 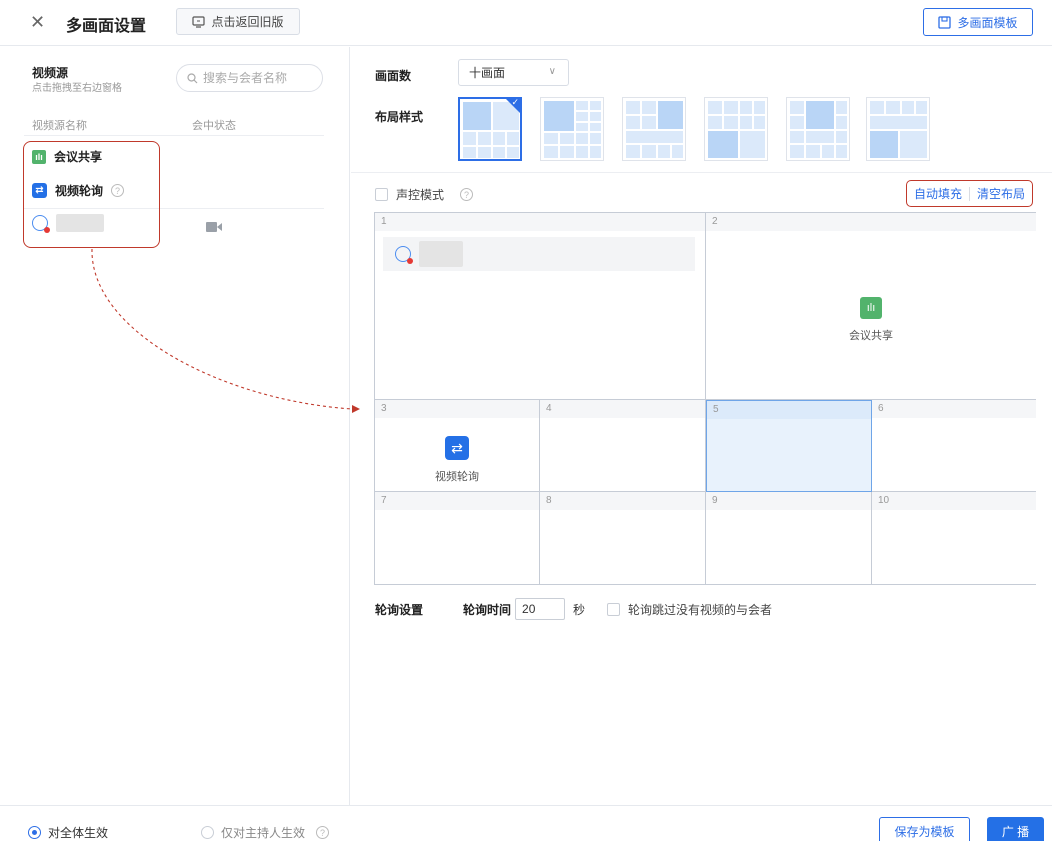 I want to click on scope-all-radio: 对全体生效, so click(x=68, y=832).